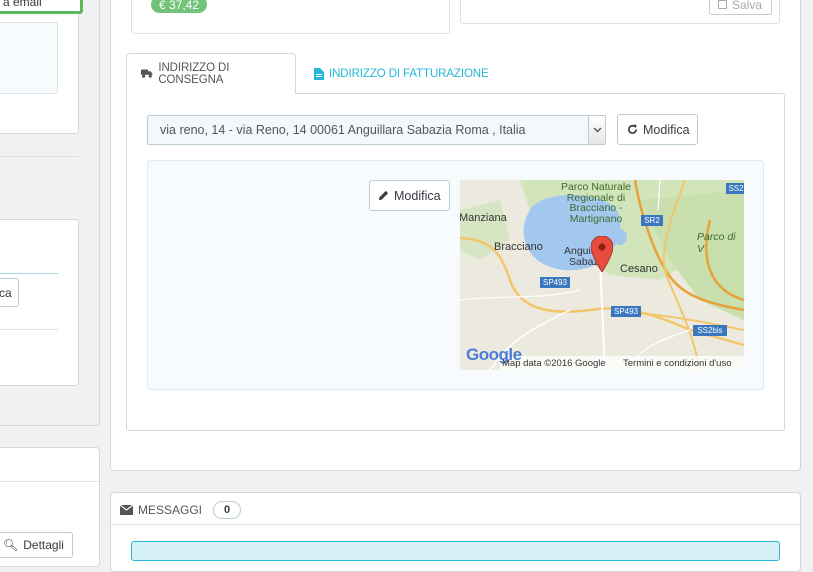 Image resolution: width=813 pixels, height=572 pixels. Describe the element at coordinates (626, 311) in the screenshot. I see `road-shield-sp493-b: SP493` at that location.